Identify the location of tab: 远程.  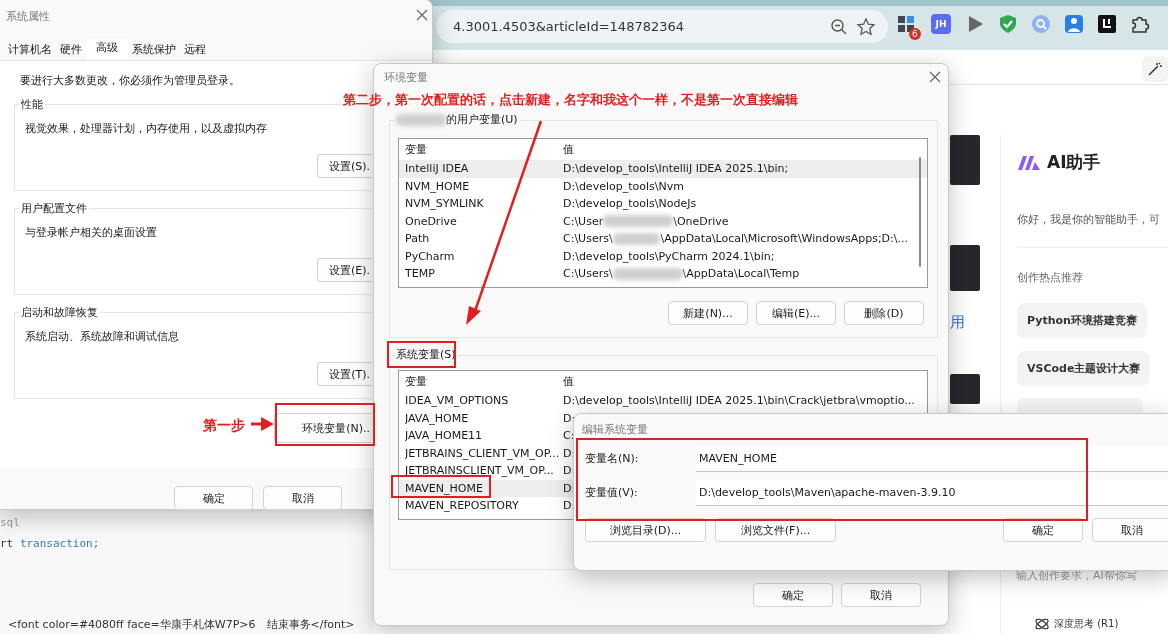
(195, 49).